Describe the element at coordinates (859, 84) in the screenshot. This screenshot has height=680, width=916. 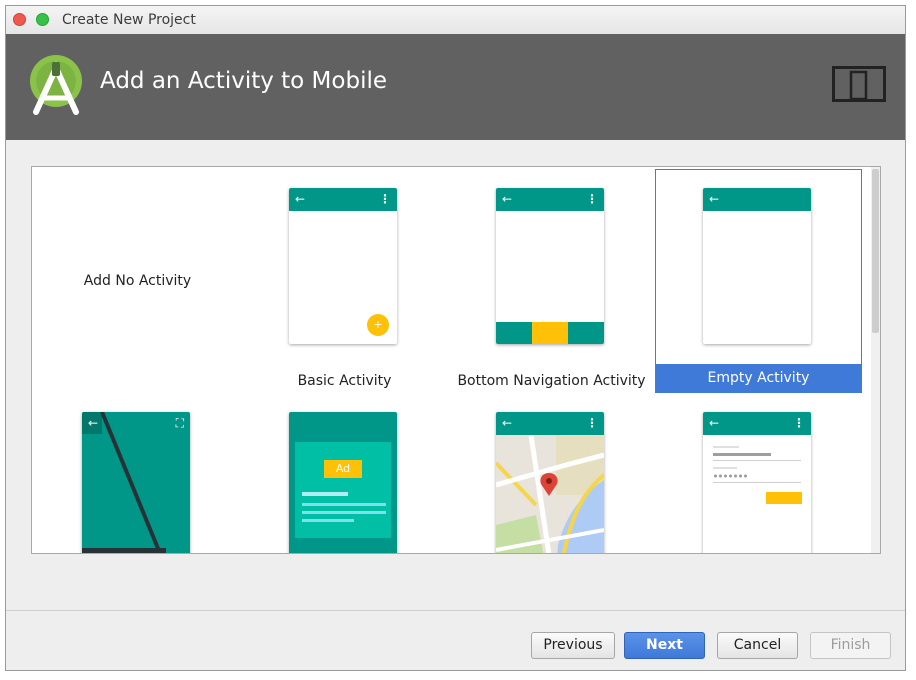
I see `device-form-factor-icon` at that location.